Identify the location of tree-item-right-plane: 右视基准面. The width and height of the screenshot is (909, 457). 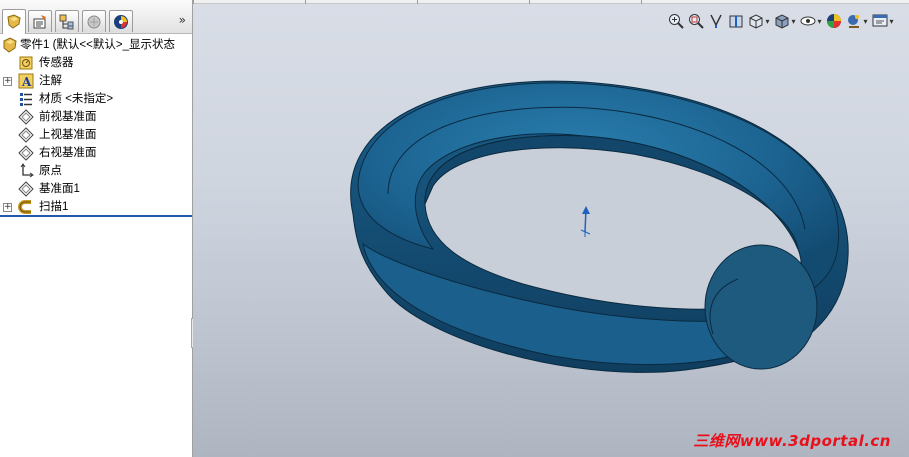
(96, 153).